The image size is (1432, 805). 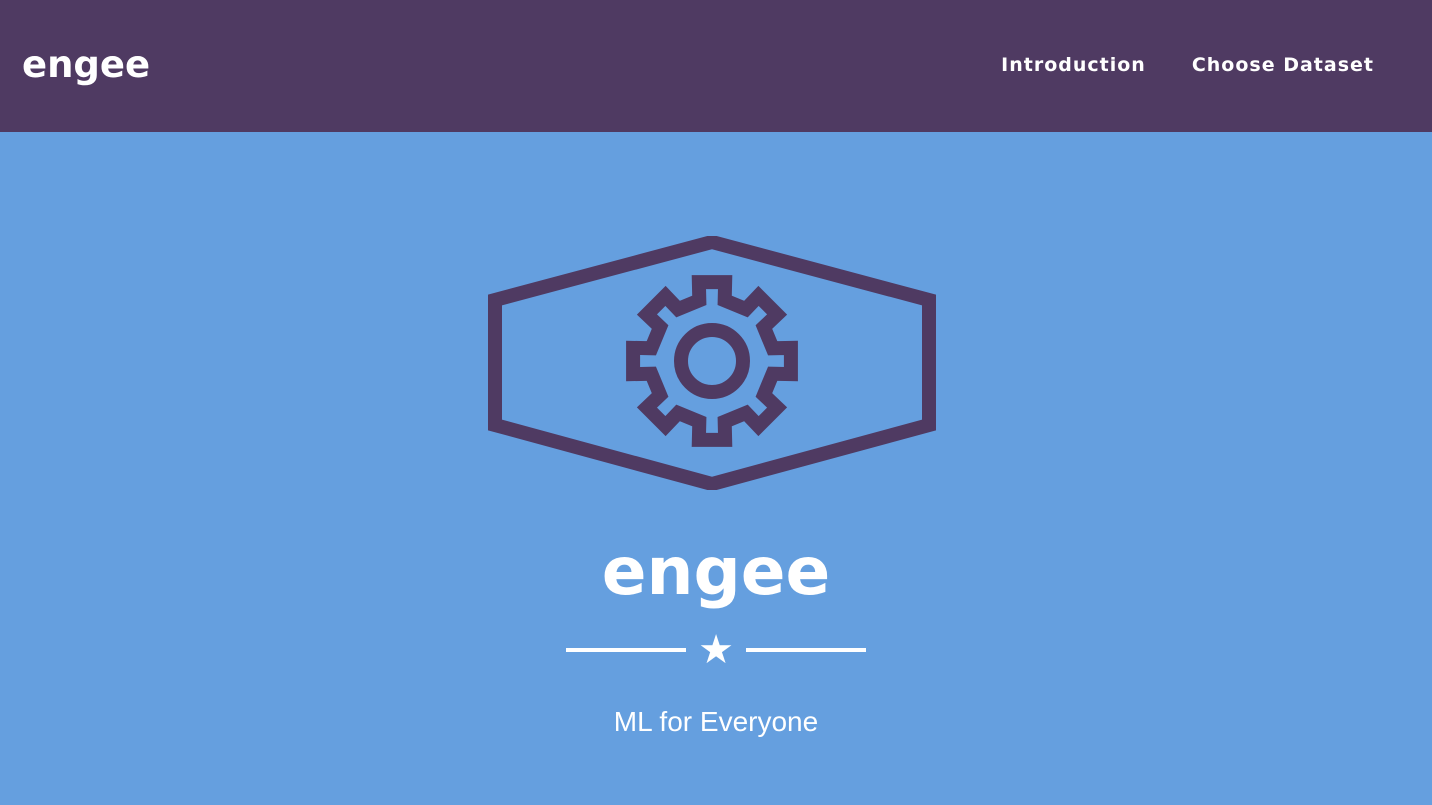 I want to click on gear-in-hexagon-icon, so click(x=712, y=363).